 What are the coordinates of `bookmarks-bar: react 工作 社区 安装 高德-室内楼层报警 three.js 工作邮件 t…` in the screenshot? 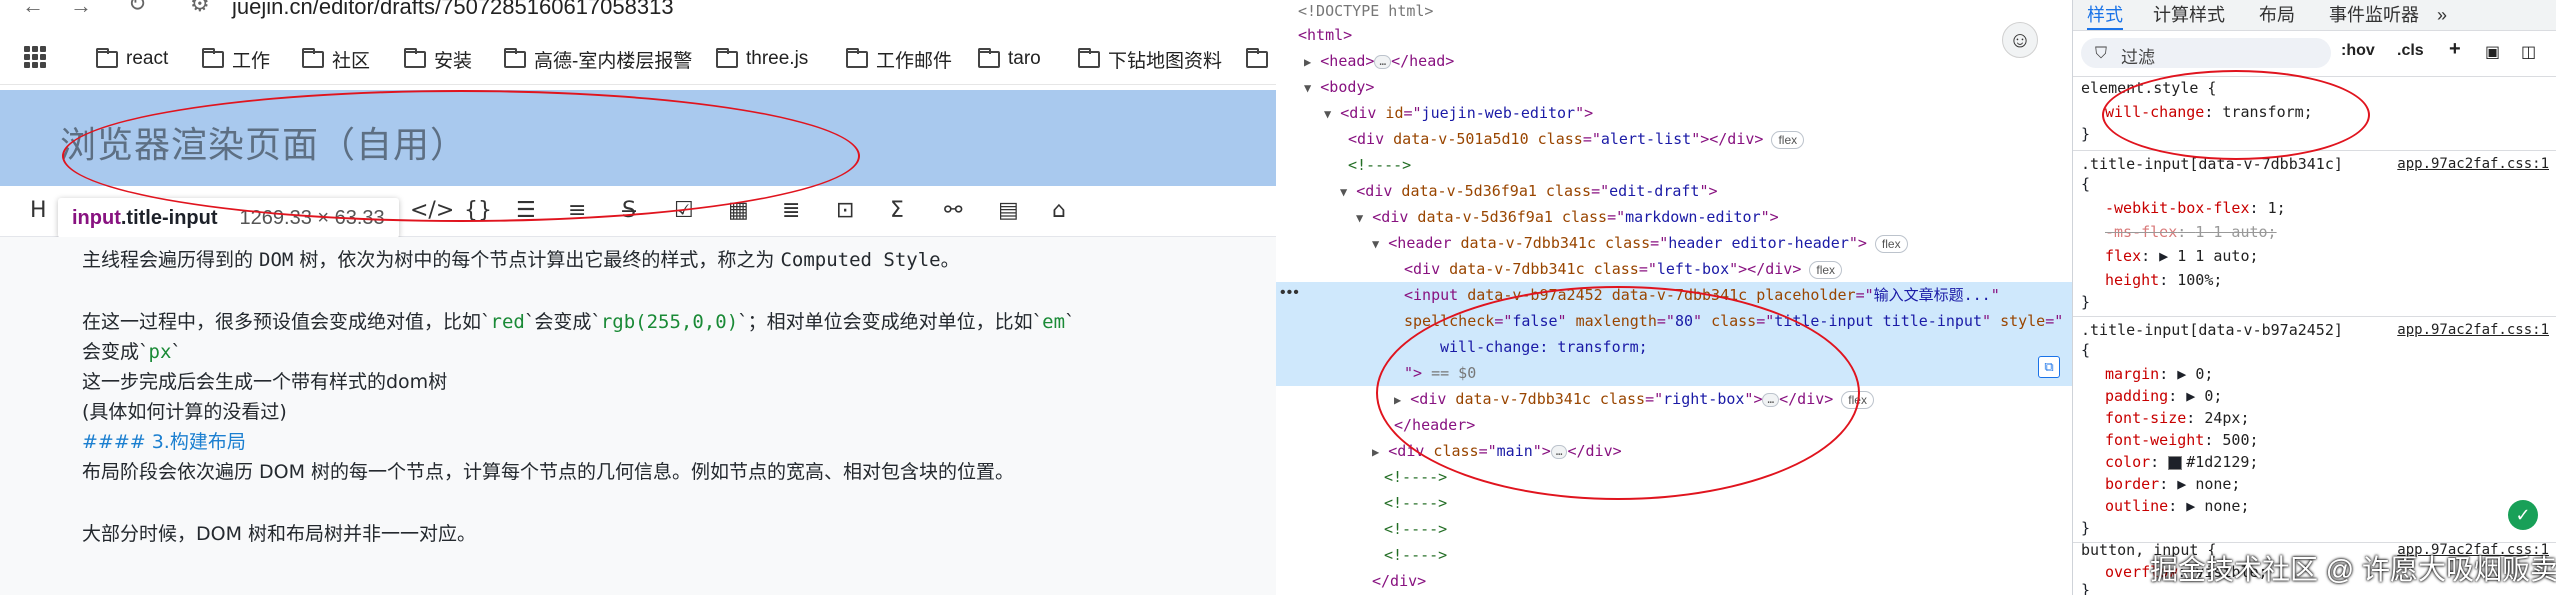 It's located at (638, 59).